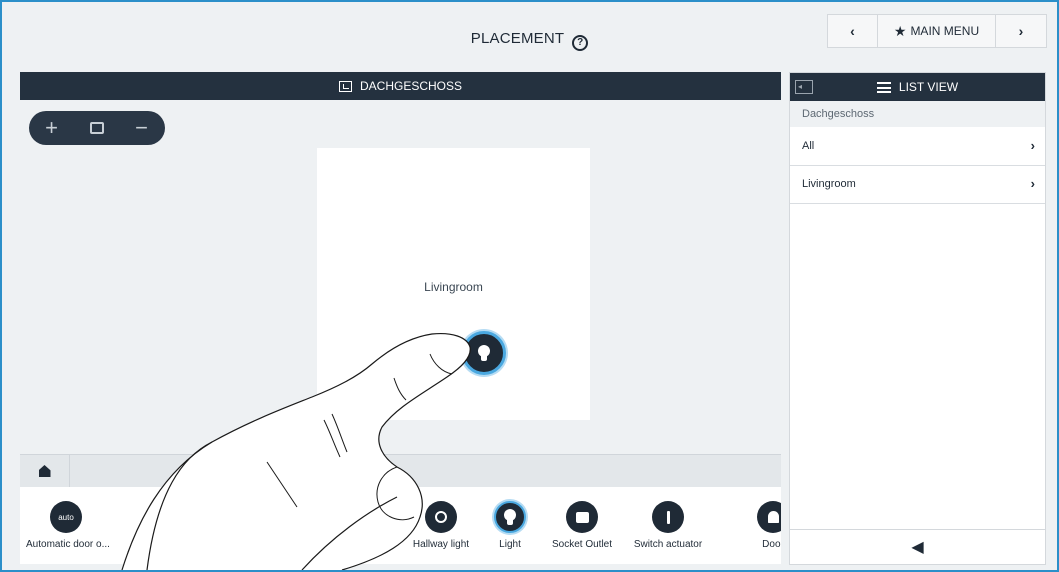 The width and height of the screenshot is (1059, 572). What do you see at coordinates (441, 544) in the screenshot?
I see `tray-item-label: Hallway light` at bounding box center [441, 544].